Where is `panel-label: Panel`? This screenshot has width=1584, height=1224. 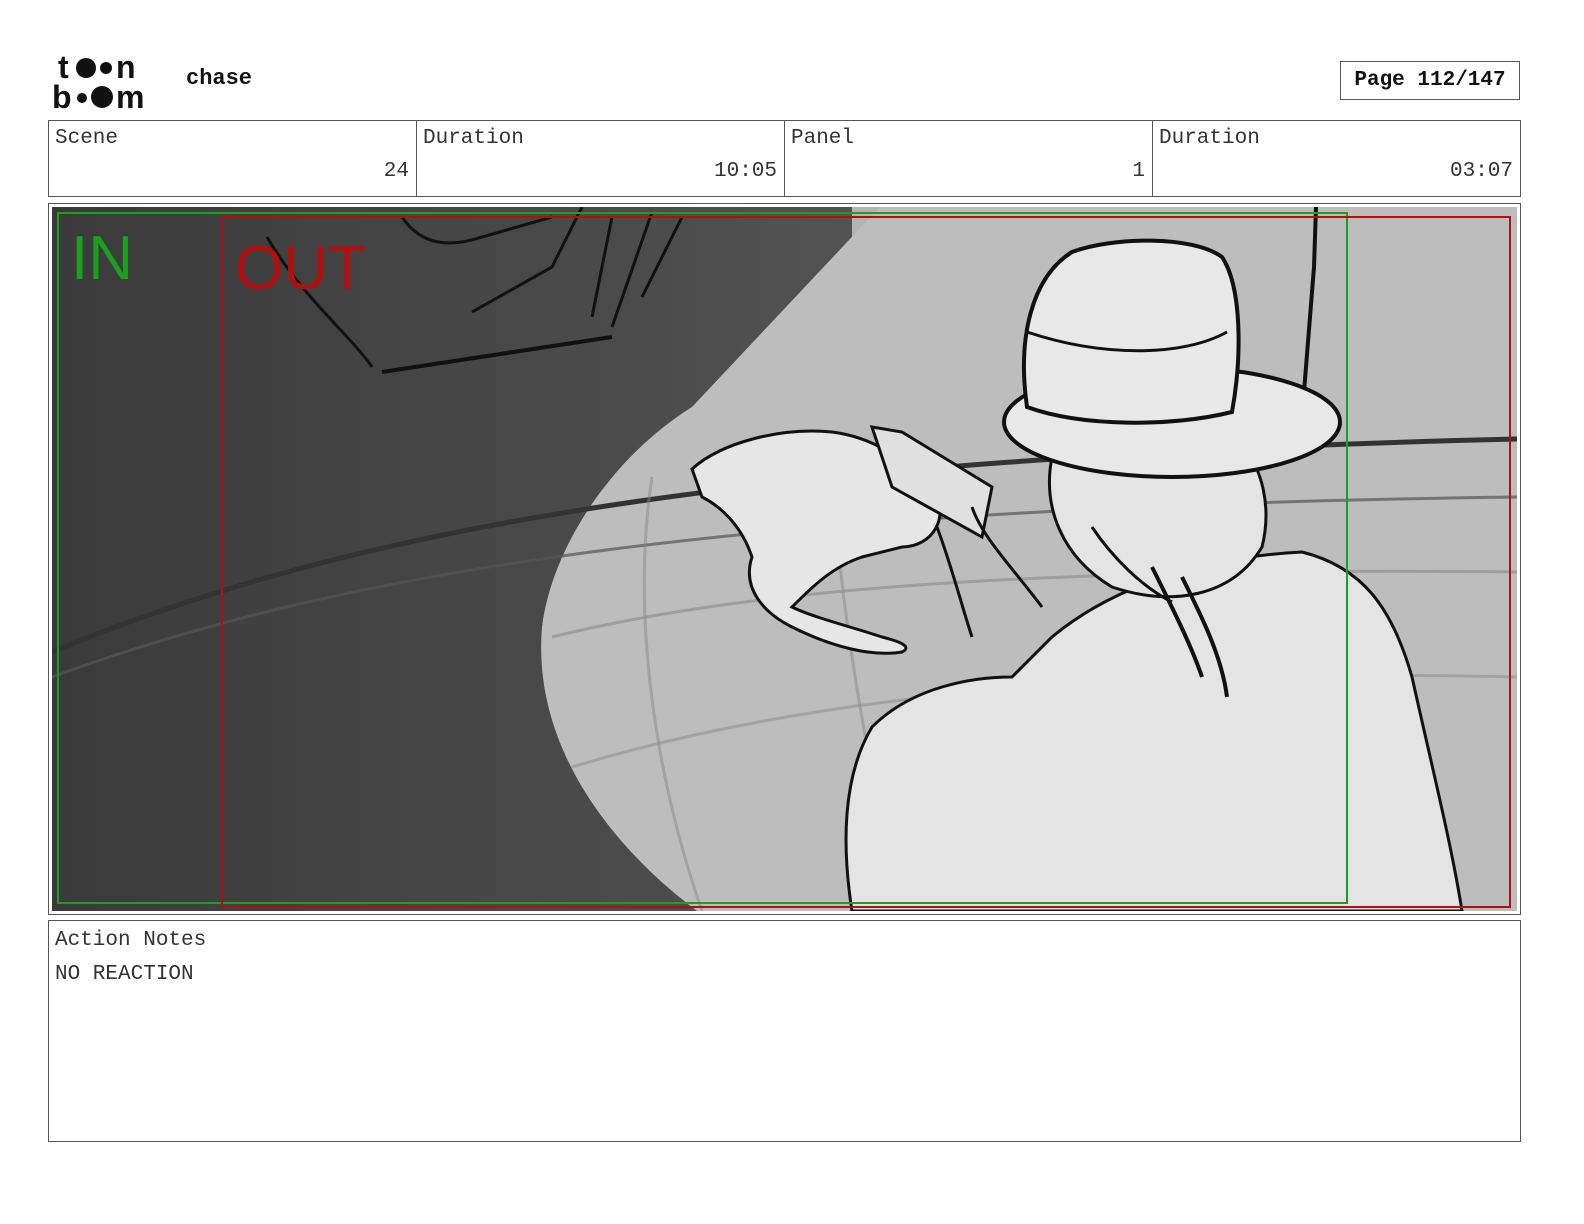
panel-label: Panel is located at coordinates (823, 138).